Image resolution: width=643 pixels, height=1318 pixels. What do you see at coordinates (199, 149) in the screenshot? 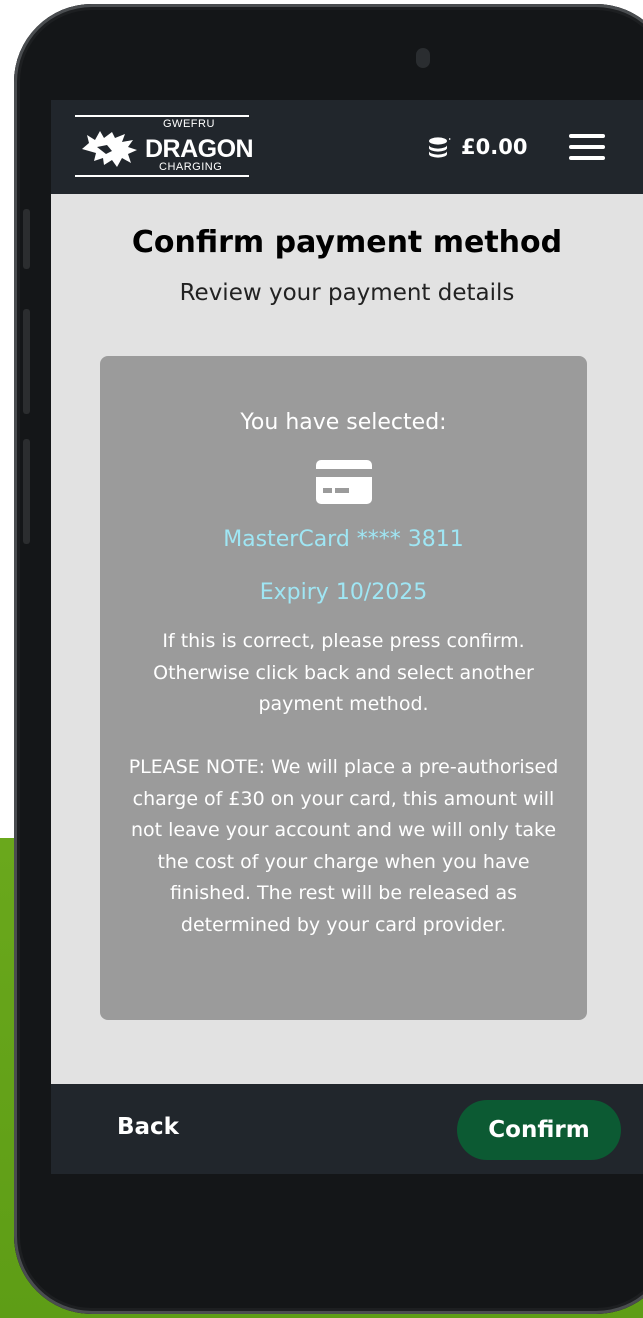
I see `logo-main-text: DRAGON` at bounding box center [199, 149].